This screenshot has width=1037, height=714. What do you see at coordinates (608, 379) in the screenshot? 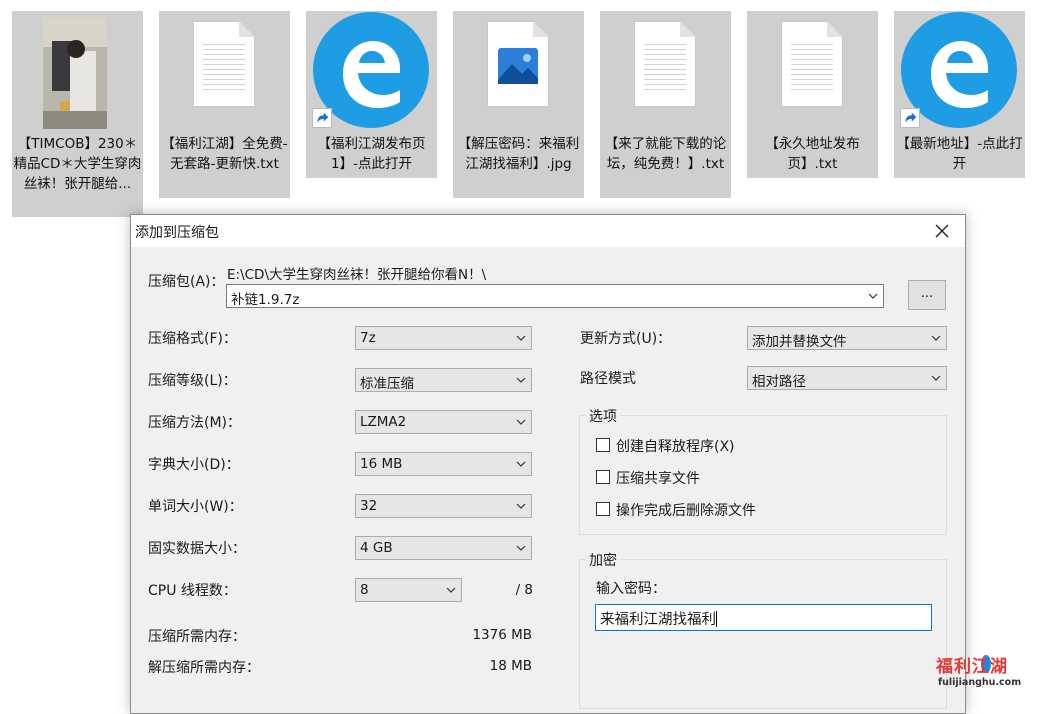
I see `path-label: 路径模式` at bounding box center [608, 379].